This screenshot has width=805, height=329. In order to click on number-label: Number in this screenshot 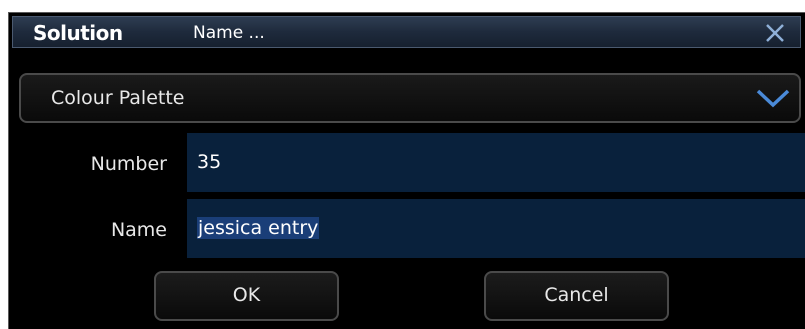, I will do `click(128, 164)`.